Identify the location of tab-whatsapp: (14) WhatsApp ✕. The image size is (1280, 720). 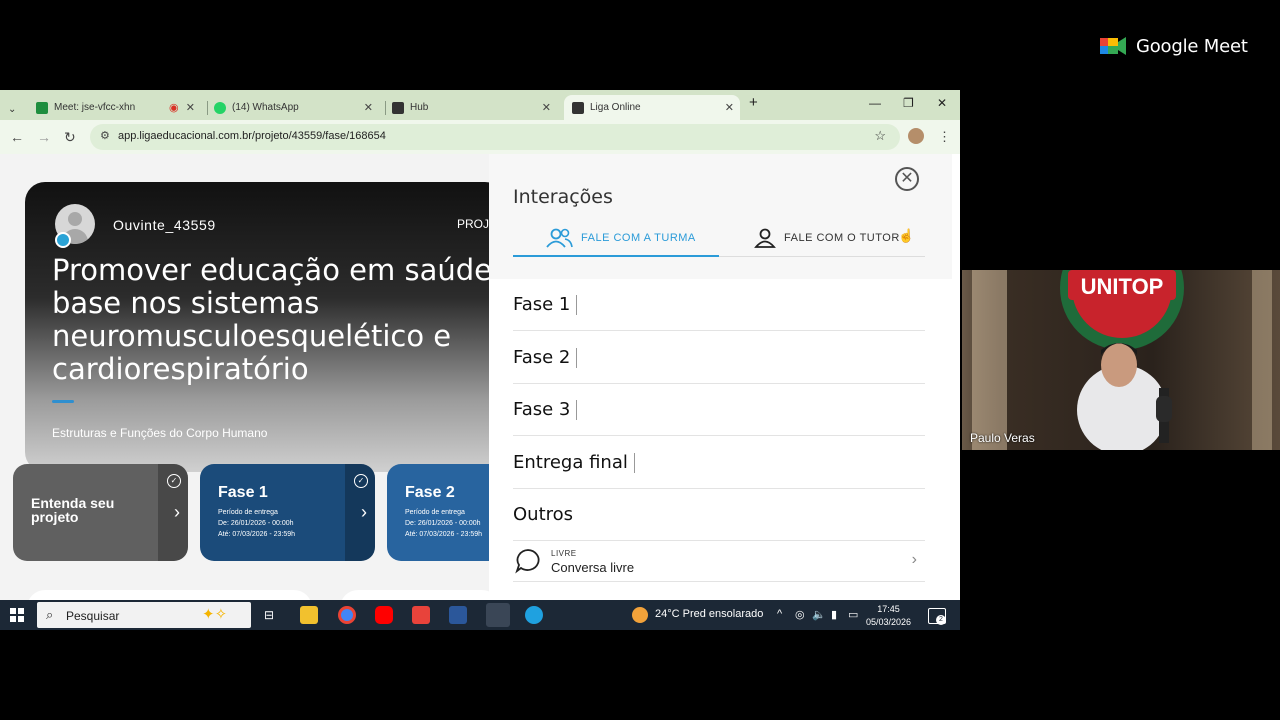
(296, 107).